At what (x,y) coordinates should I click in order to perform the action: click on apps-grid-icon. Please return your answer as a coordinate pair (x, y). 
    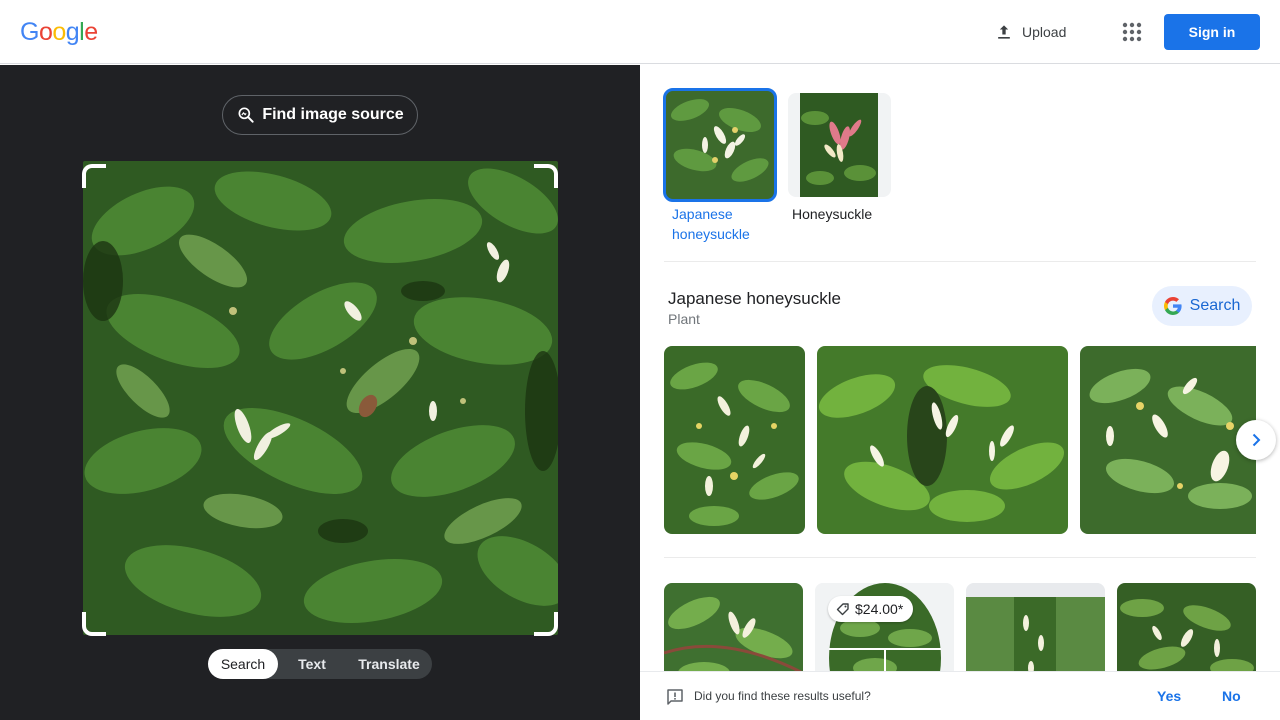
    Looking at the image, I should click on (1132, 32).